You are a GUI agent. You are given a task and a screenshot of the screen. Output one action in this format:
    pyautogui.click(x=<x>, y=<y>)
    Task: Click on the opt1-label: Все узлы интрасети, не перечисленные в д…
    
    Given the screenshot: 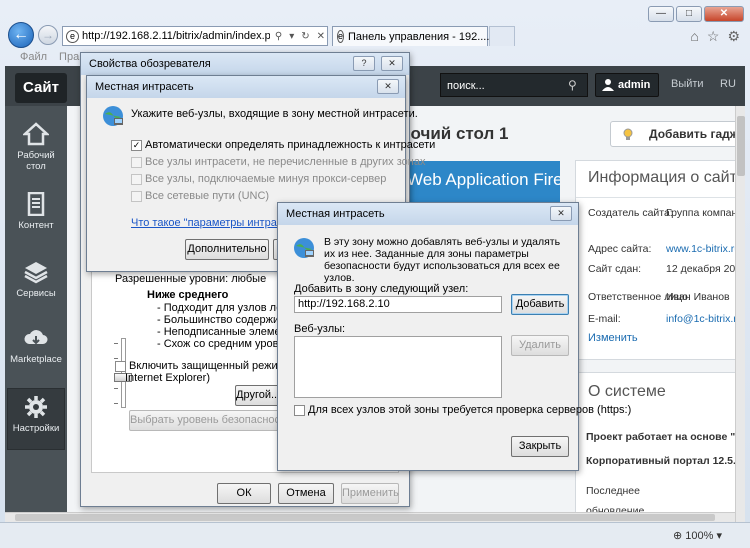 What is the action you would take?
    pyautogui.click(x=285, y=162)
    